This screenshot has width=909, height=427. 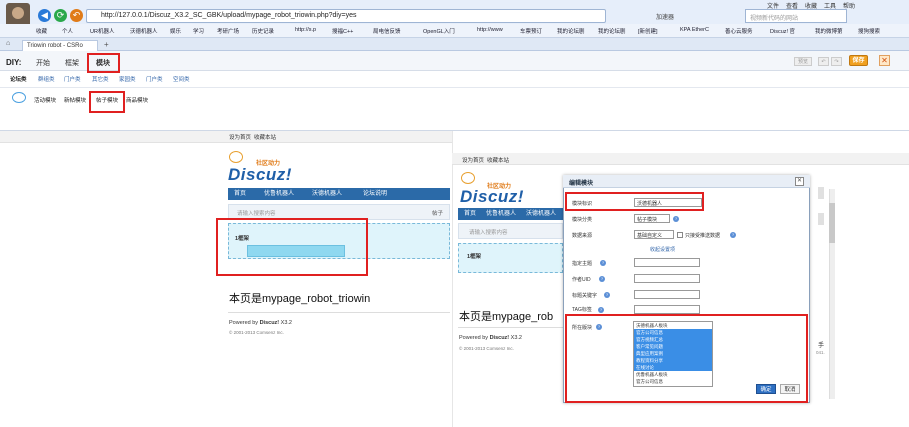 I want to click on bookmark-item: 学习, so click(x=198, y=31).